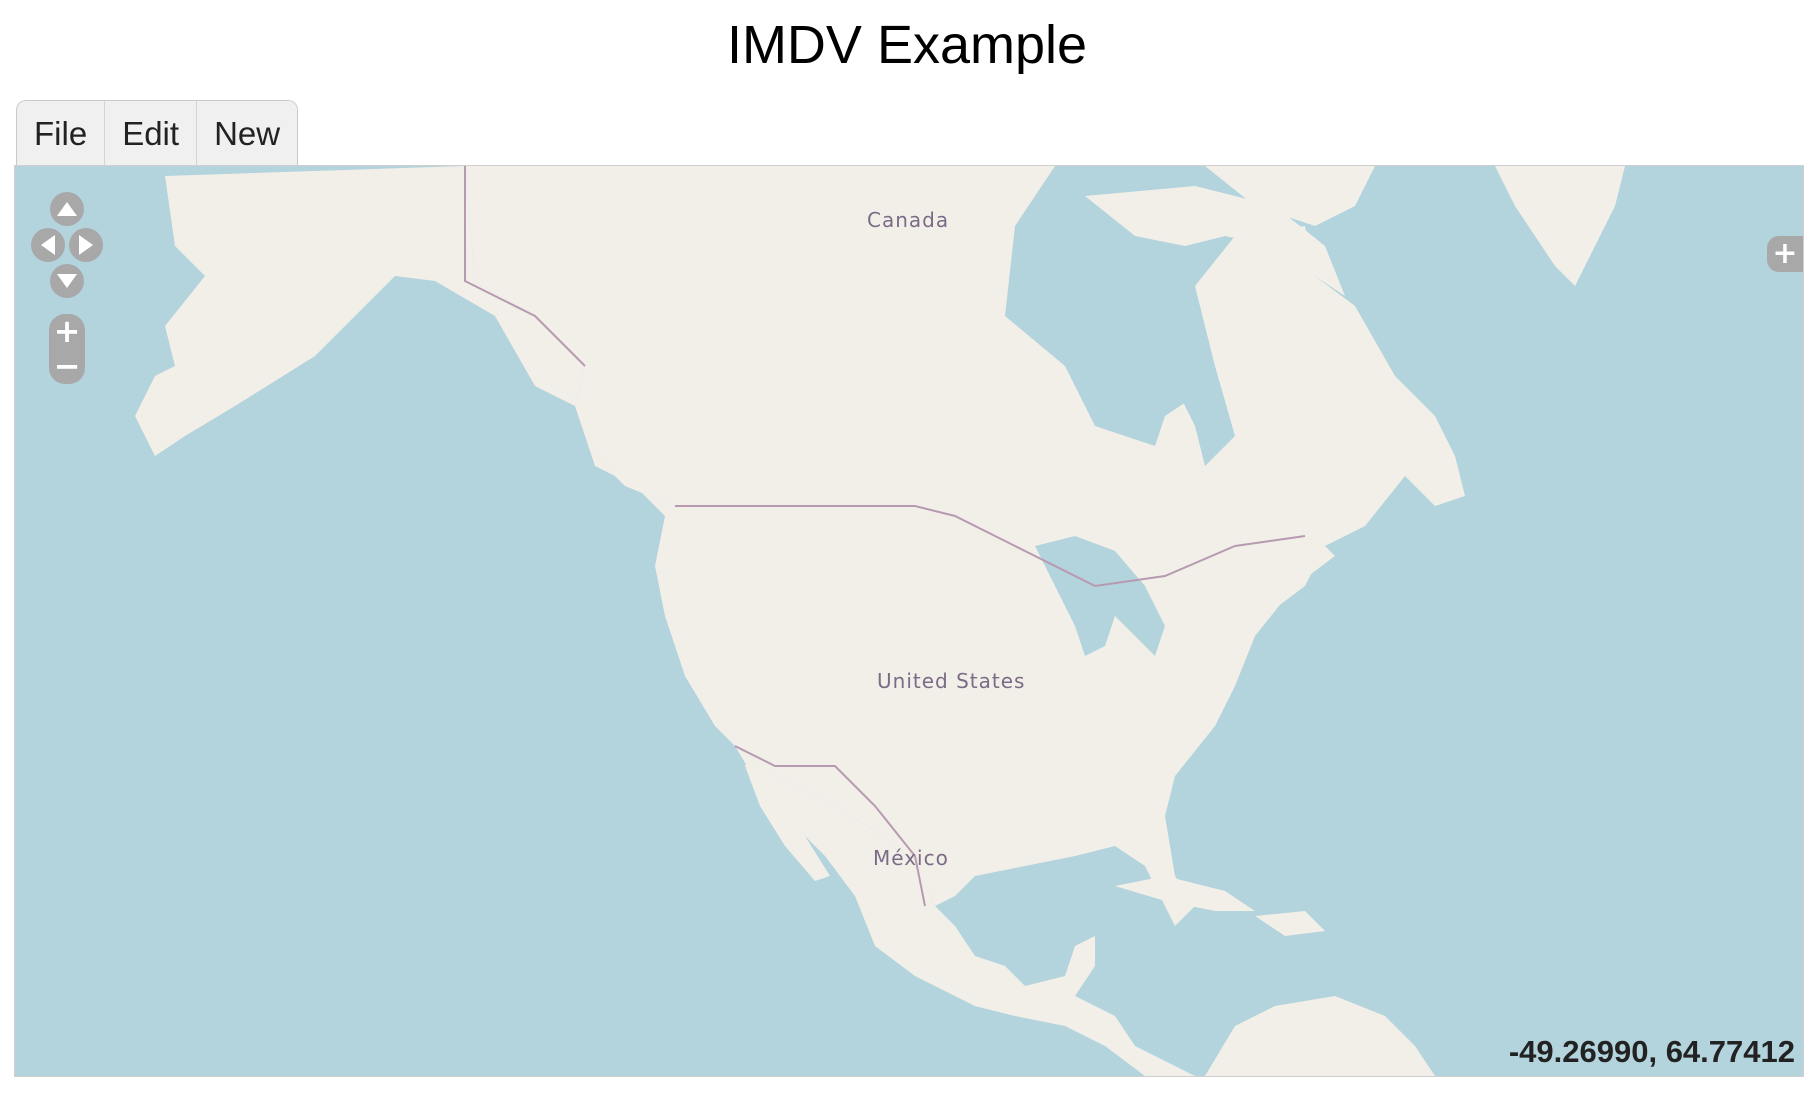 The image size is (1814, 1102). What do you see at coordinates (951, 681) in the screenshot?
I see `label-united-states: United States` at bounding box center [951, 681].